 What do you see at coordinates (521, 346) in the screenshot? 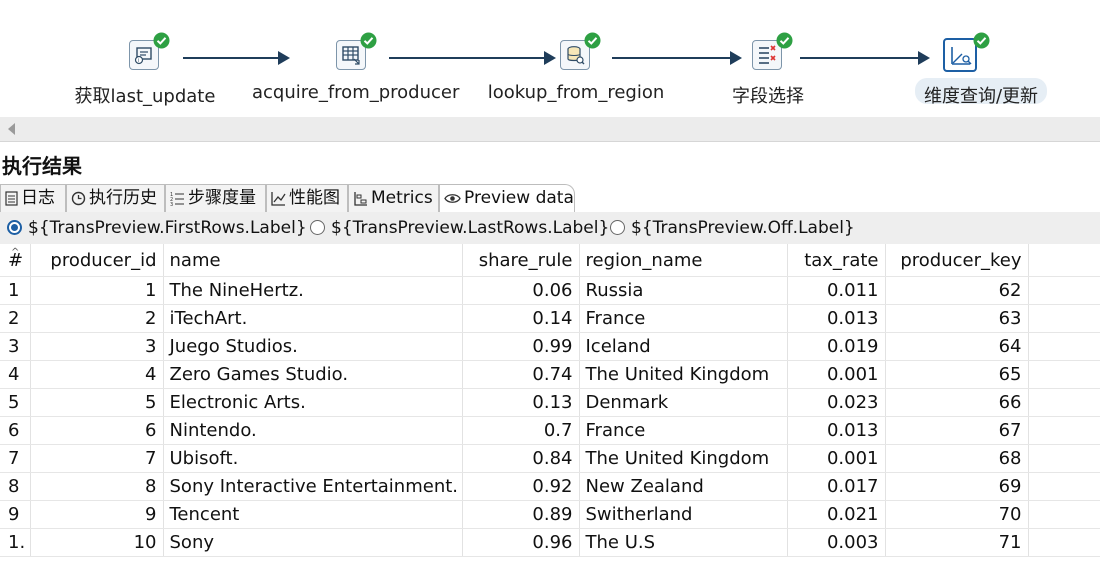
I see `share-rule-cell: 0.99` at bounding box center [521, 346].